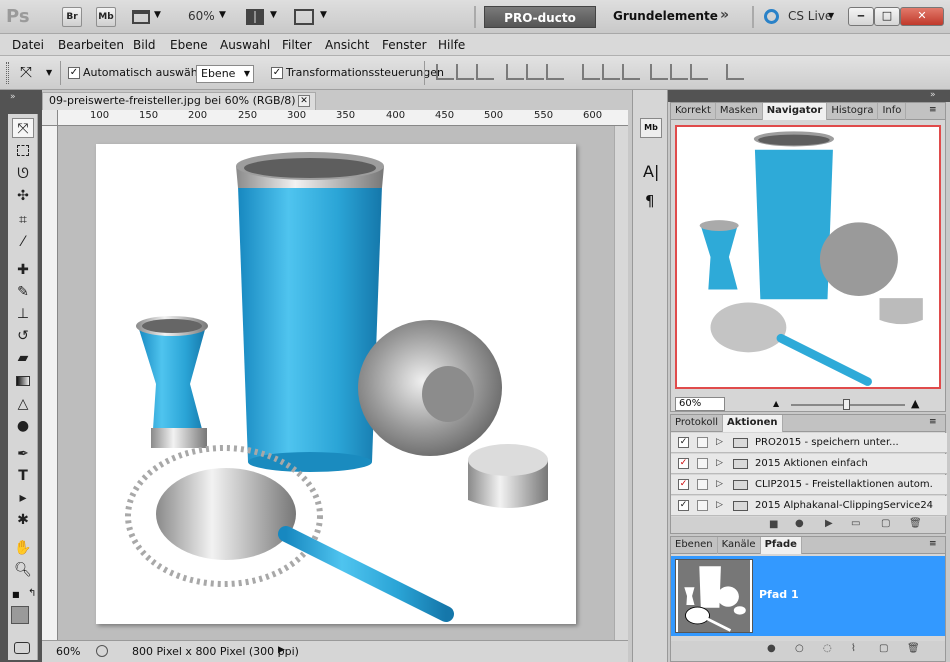 The height and width of the screenshot is (662, 950). I want to click on align-bottom-icon, so click(485, 72).